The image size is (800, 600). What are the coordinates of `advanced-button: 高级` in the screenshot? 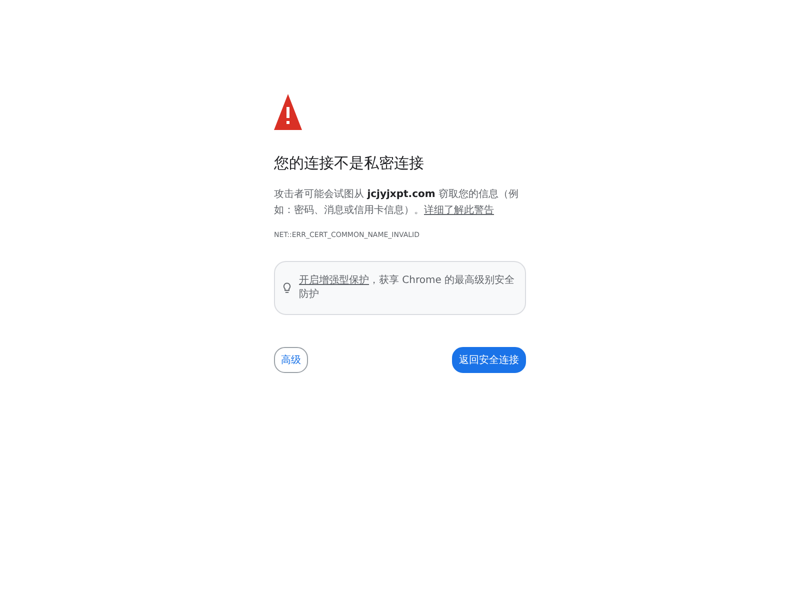 It's located at (291, 360).